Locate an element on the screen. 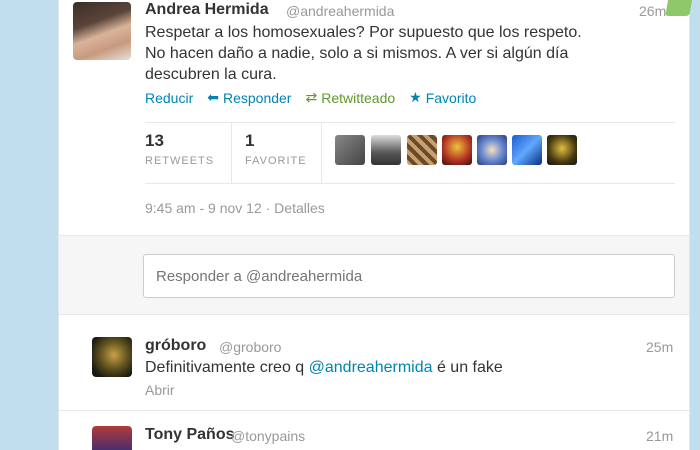 The image size is (700, 450). reply-text-before: Definitivamente creo q is located at coordinates (227, 367).